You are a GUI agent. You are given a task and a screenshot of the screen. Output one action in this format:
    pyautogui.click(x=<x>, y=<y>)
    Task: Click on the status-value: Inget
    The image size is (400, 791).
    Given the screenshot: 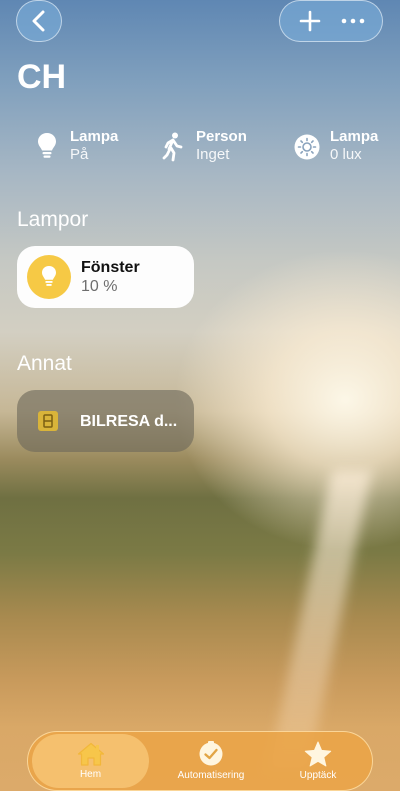 What is the action you would take?
    pyautogui.click(x=213, y=154)
    